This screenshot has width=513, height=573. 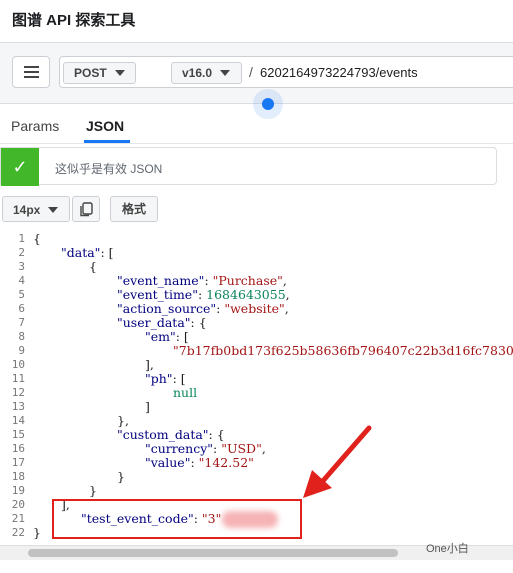 What do you see at coordinates (447, 549) in the screenshot?
I see `watermark: One小白` at bounding box center [447, 549].